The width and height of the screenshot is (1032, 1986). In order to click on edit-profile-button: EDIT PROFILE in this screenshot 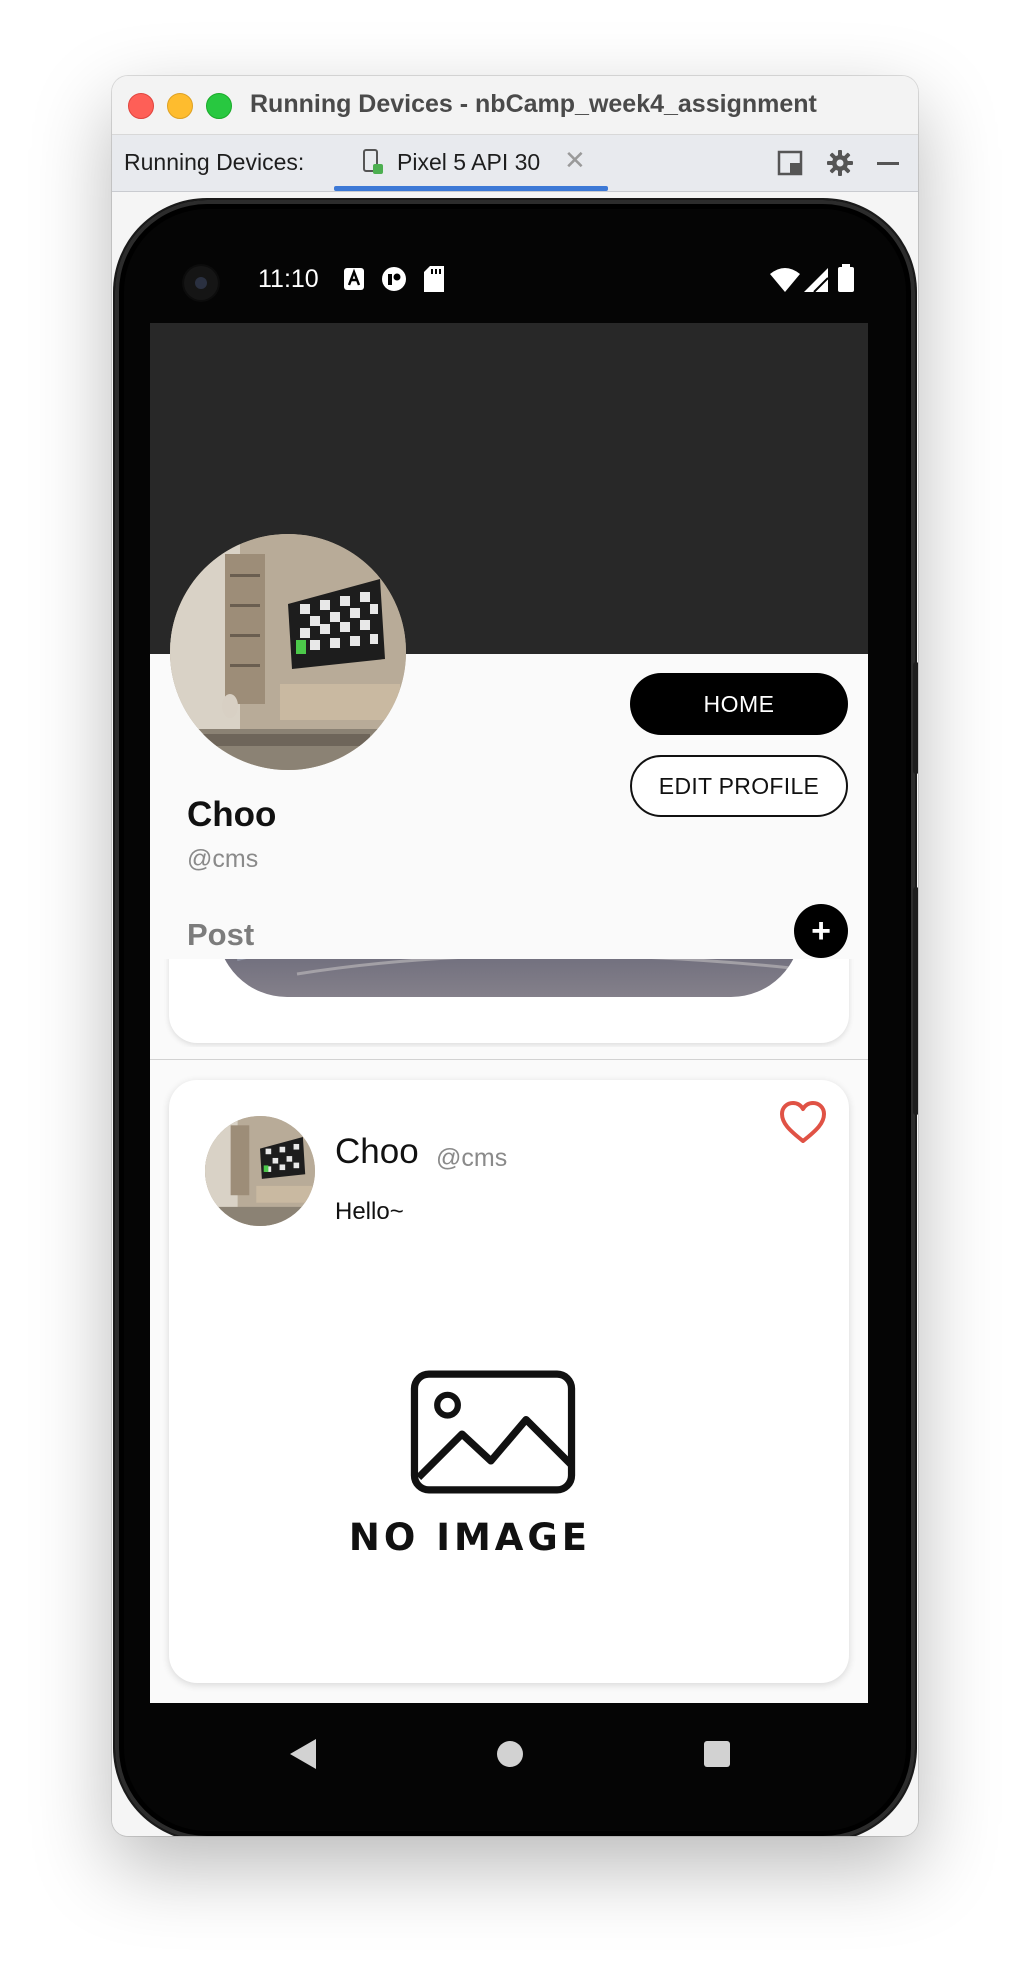, I will do `click(739, 786)`.